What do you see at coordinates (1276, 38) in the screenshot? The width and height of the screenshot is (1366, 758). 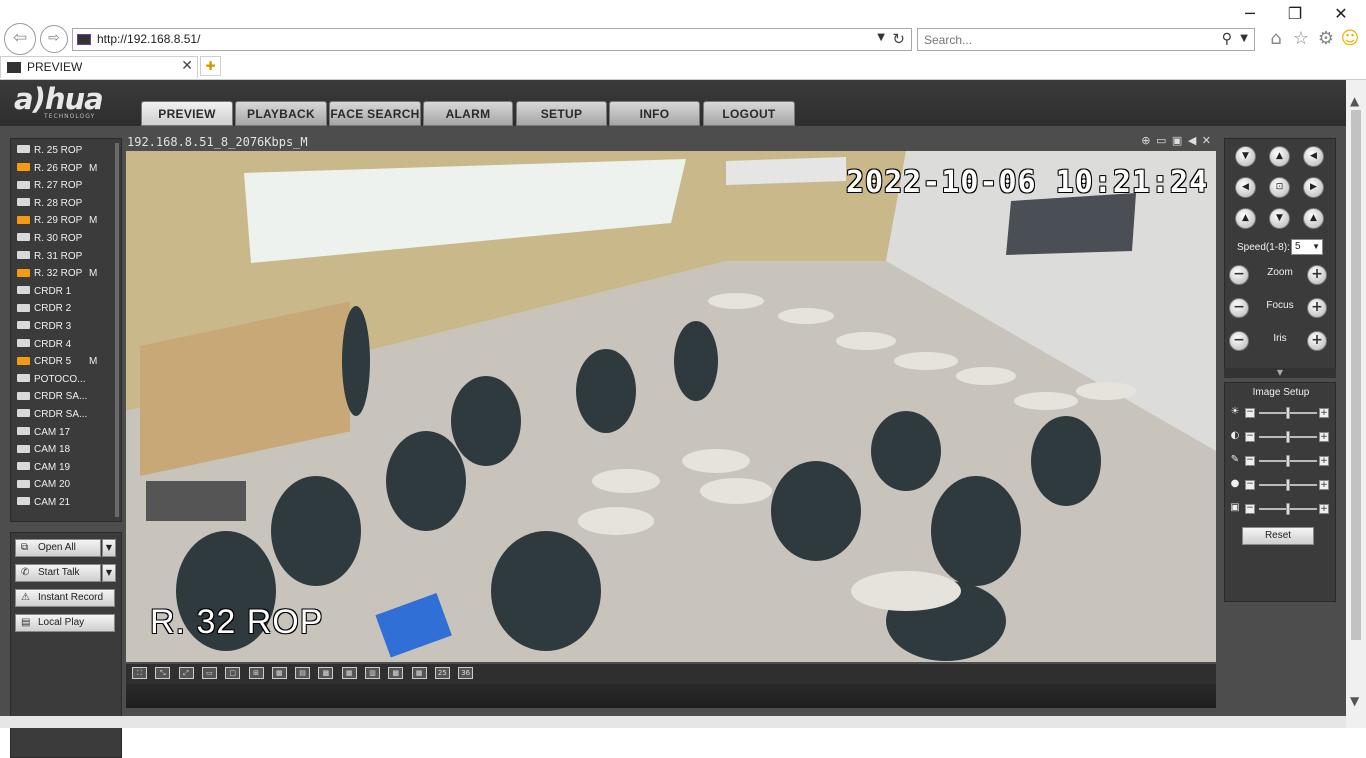 I see `home-icon: ⌂` at bounding box center [1276, 38].